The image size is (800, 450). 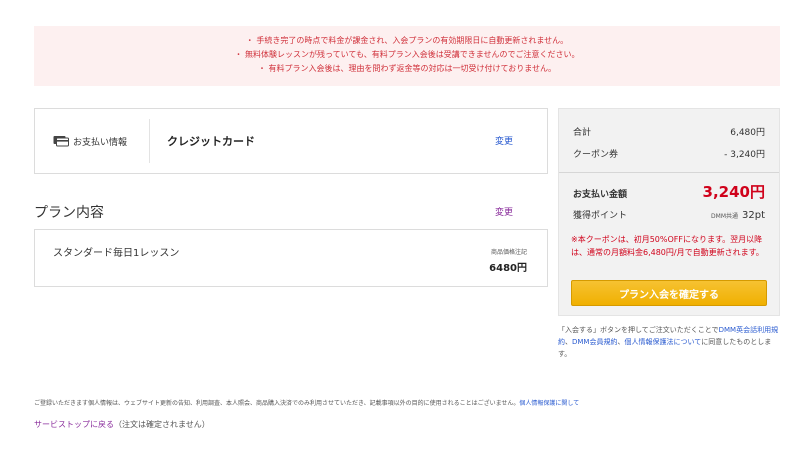 What do you see at coordinates (508, 268) in the screenshot?
I see `plan-price: 6480円` at bounding box center [508, 268].